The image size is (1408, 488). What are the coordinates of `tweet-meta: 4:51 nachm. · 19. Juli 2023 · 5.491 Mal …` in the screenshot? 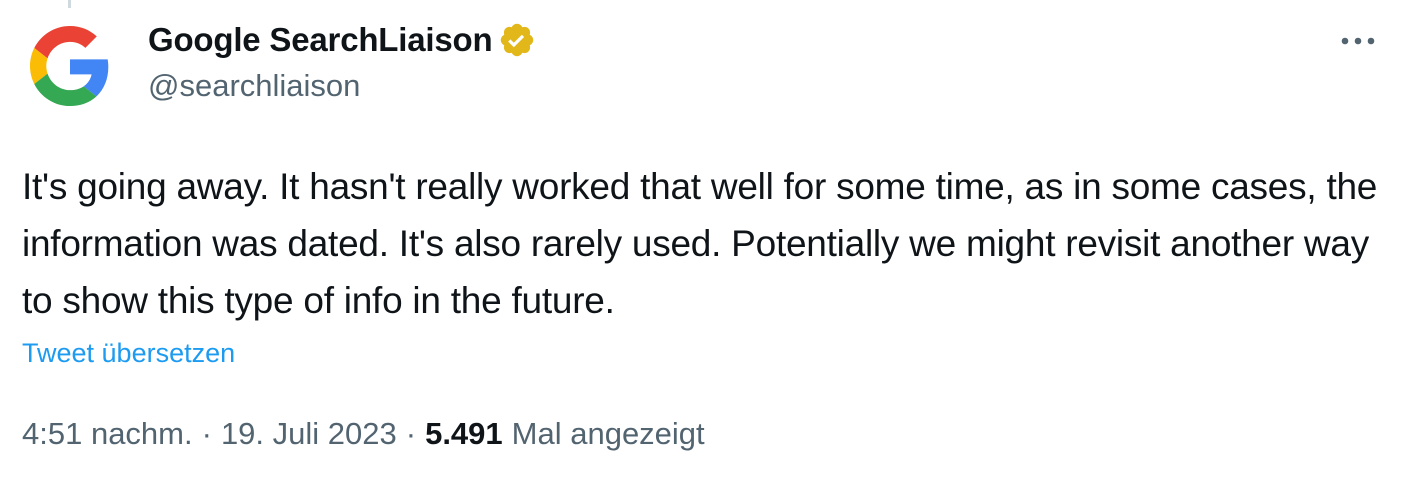 It's located at (363, 434).